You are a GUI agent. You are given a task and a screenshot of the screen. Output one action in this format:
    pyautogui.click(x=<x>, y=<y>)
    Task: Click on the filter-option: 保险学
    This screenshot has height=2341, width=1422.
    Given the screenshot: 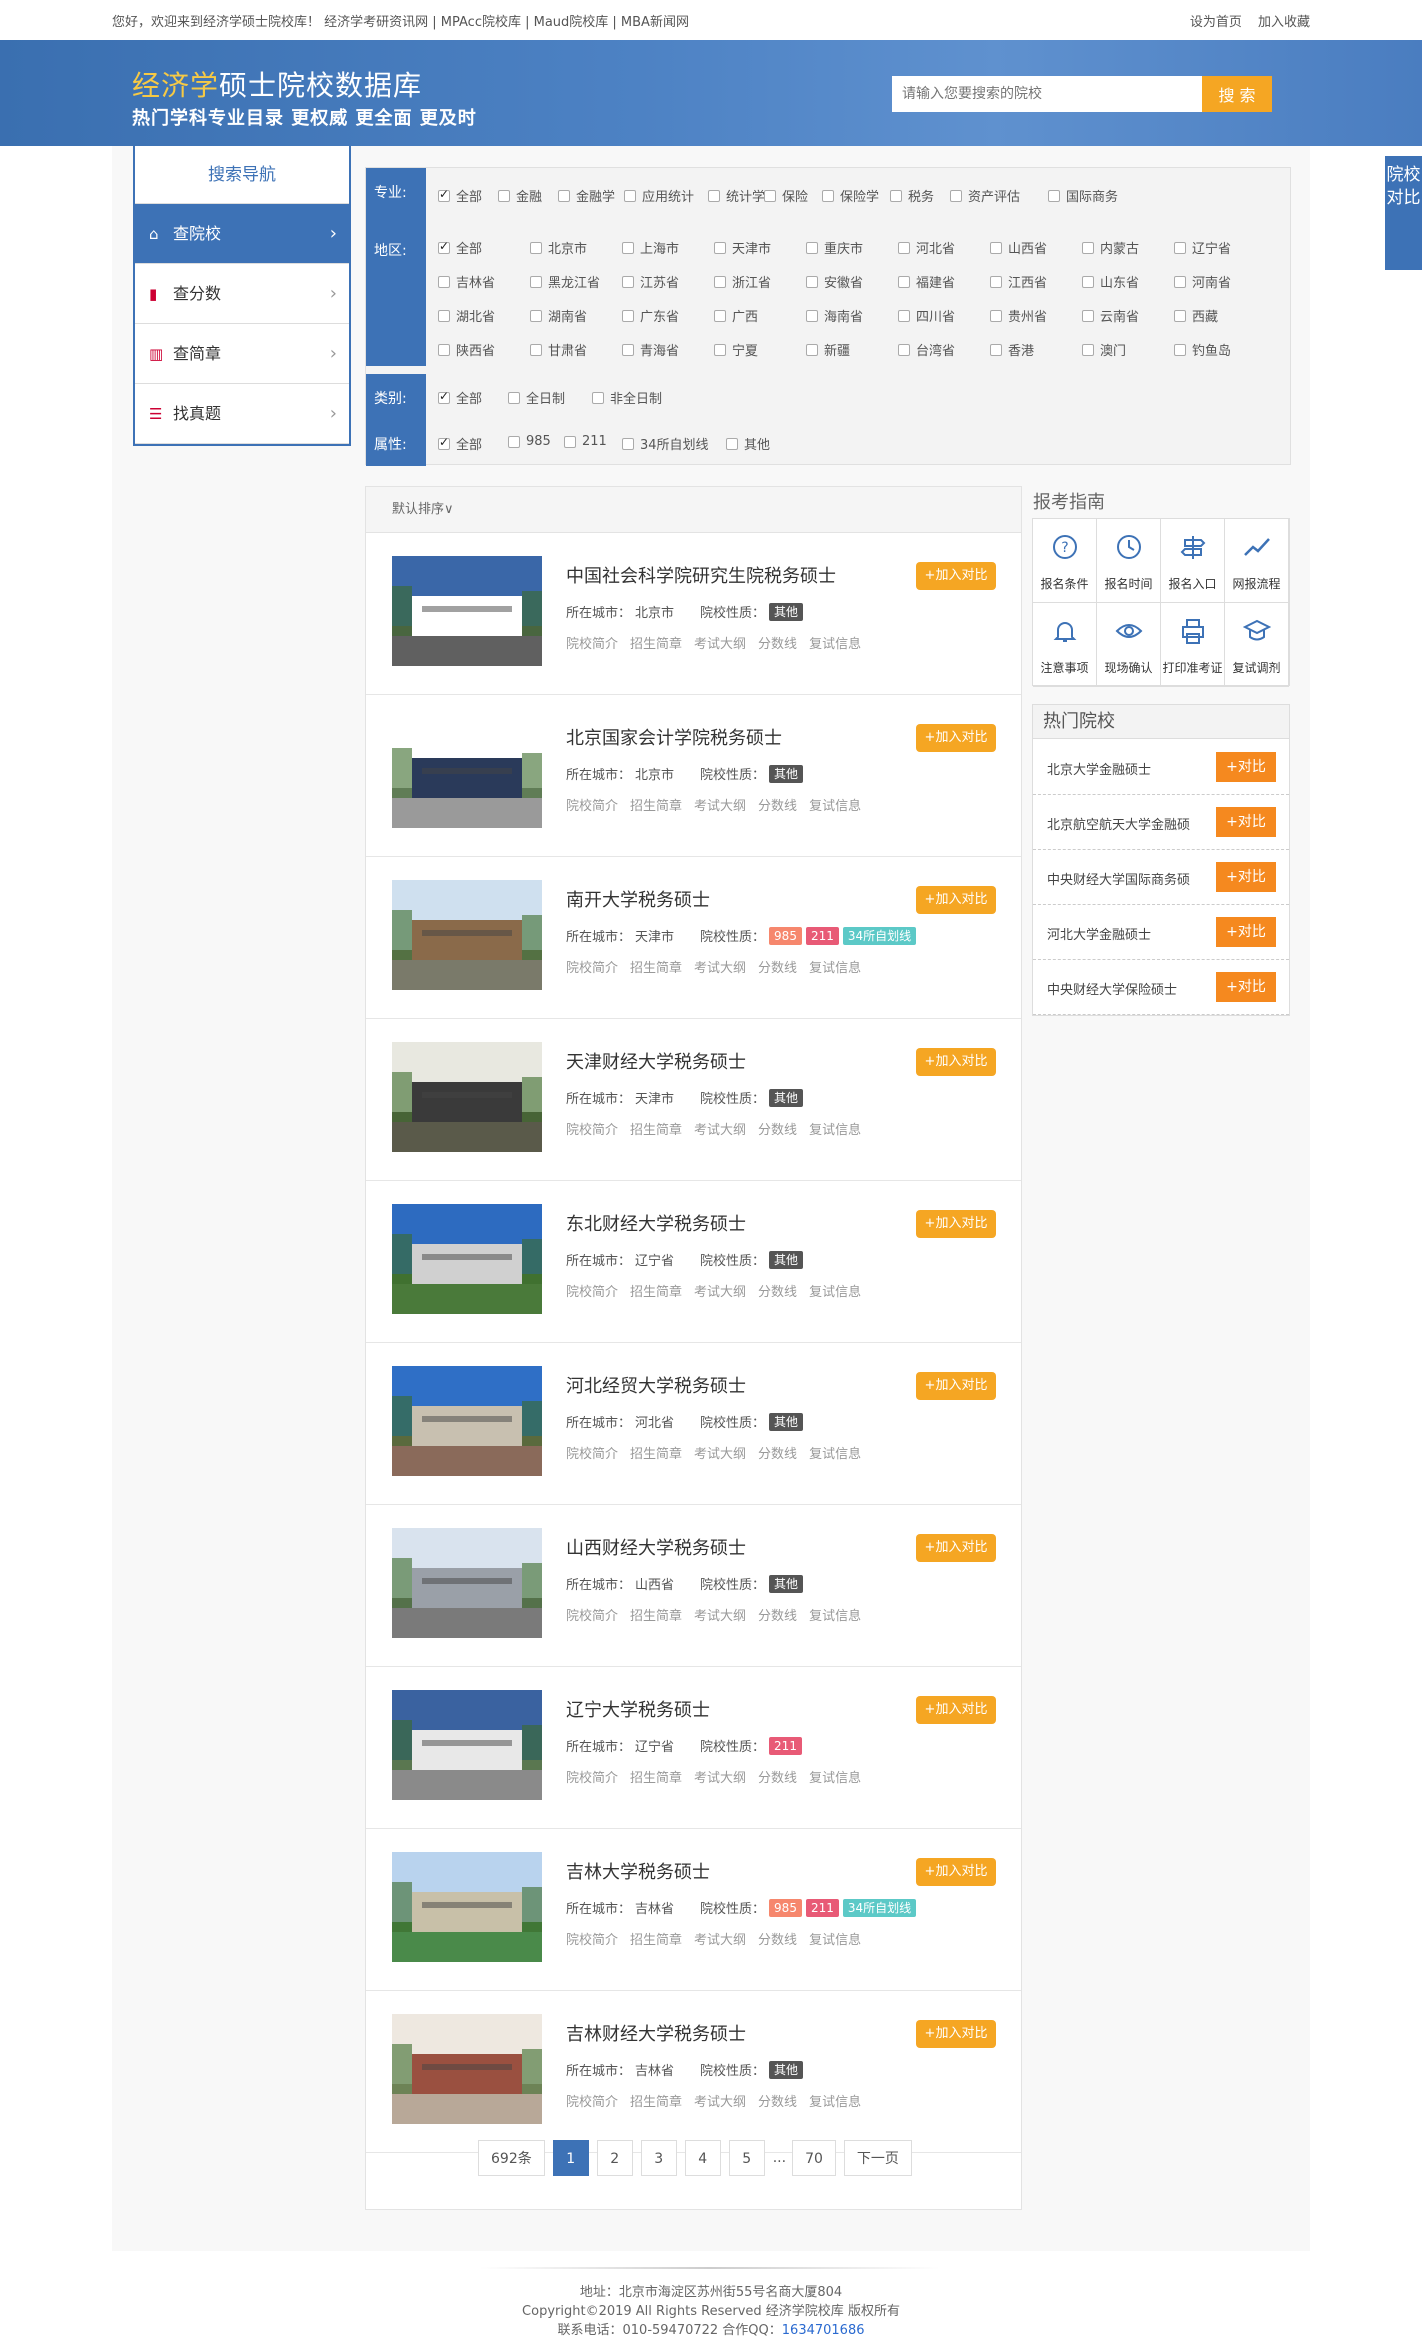 What is the action you would take?
    pyautogui.click(x=850, y=195)
    